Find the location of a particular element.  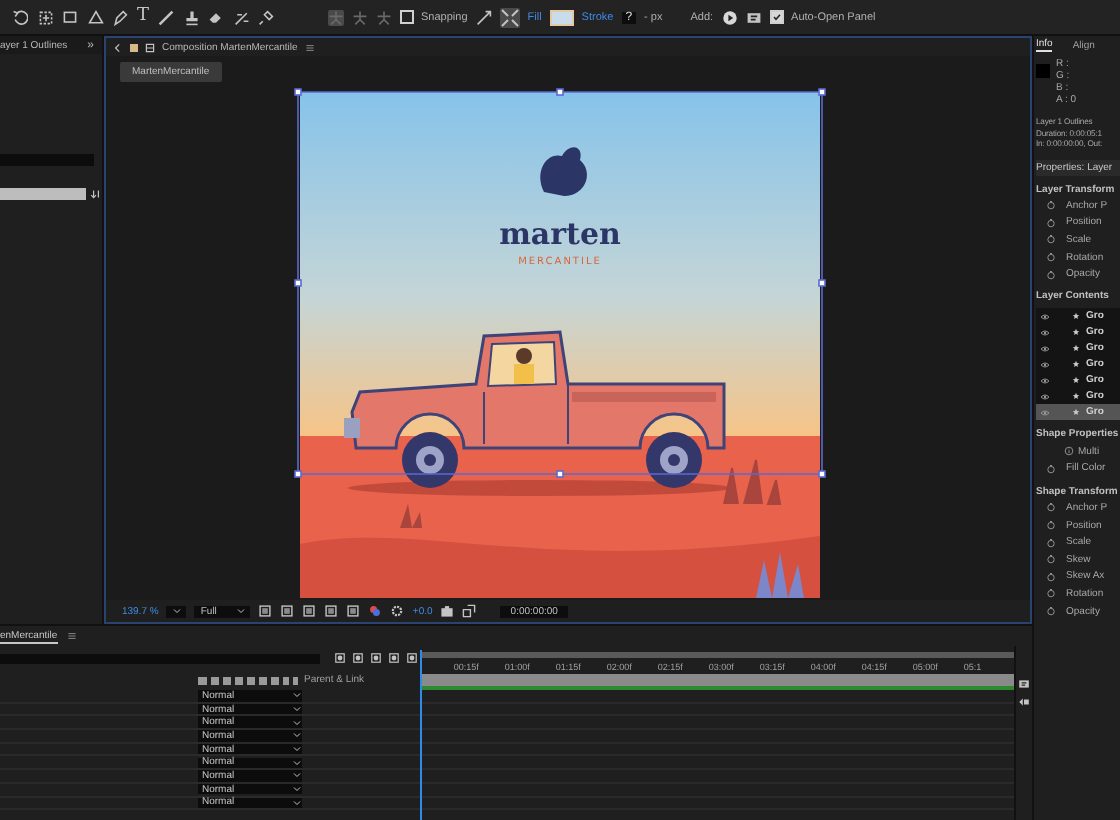

add-button-icon is located at coordinates (729, 17).